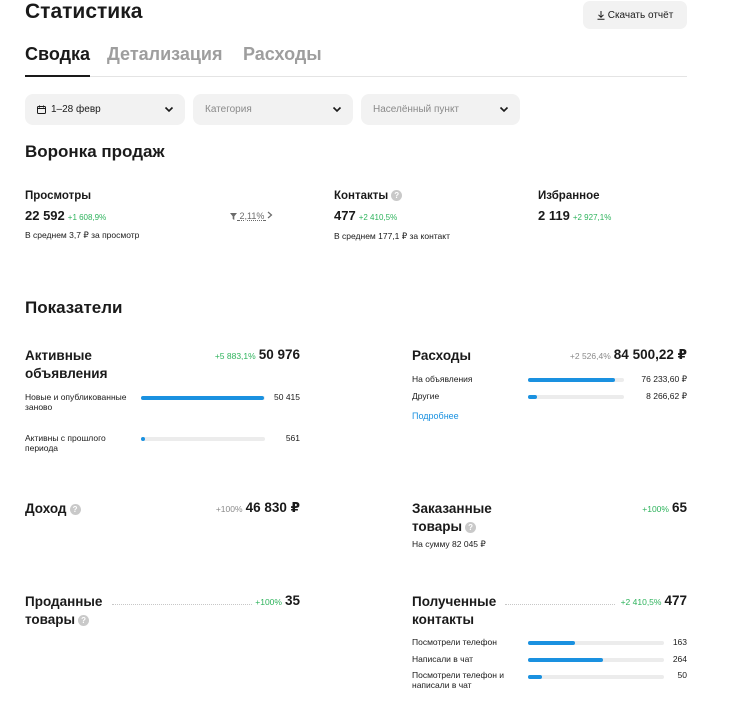 The width and height of the screenshot is (747, 717). What do you see at coordinates (165, 54) in the screenshot?
I see `tab-details: Детализация` at bounding box center [165, 54].